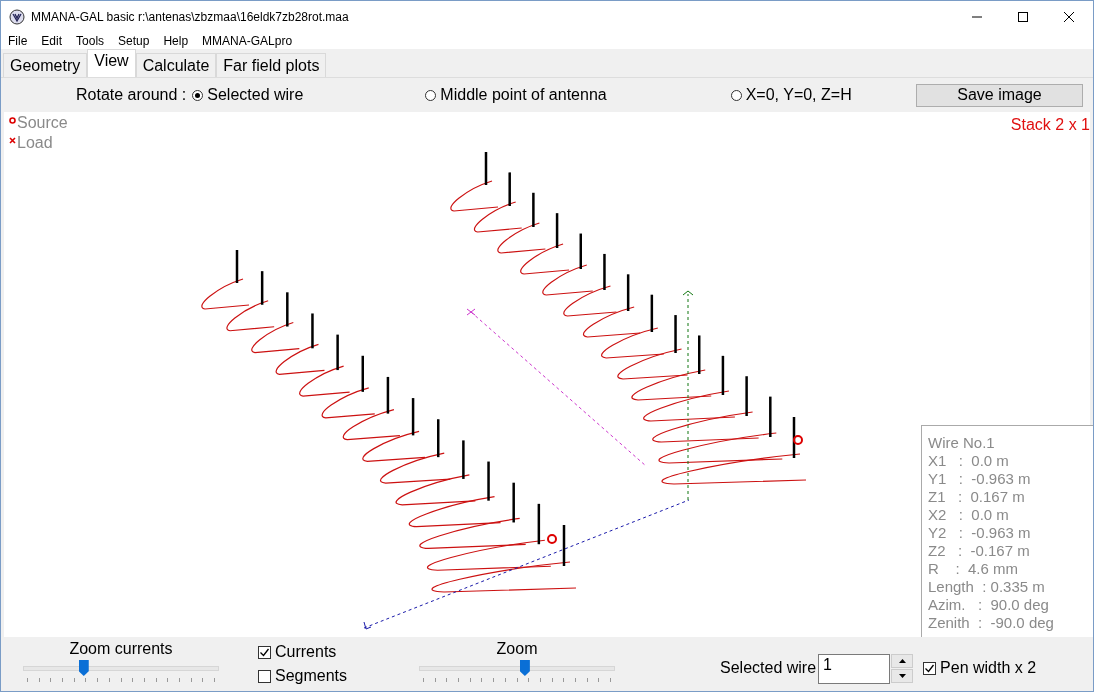 Image resolution: width=1094 pixels, height=692 pixels. Describe the element at coordinates (980, 479) in the screenshot. I see `wire-info-line: Y1 : -0.963 m` at that location.